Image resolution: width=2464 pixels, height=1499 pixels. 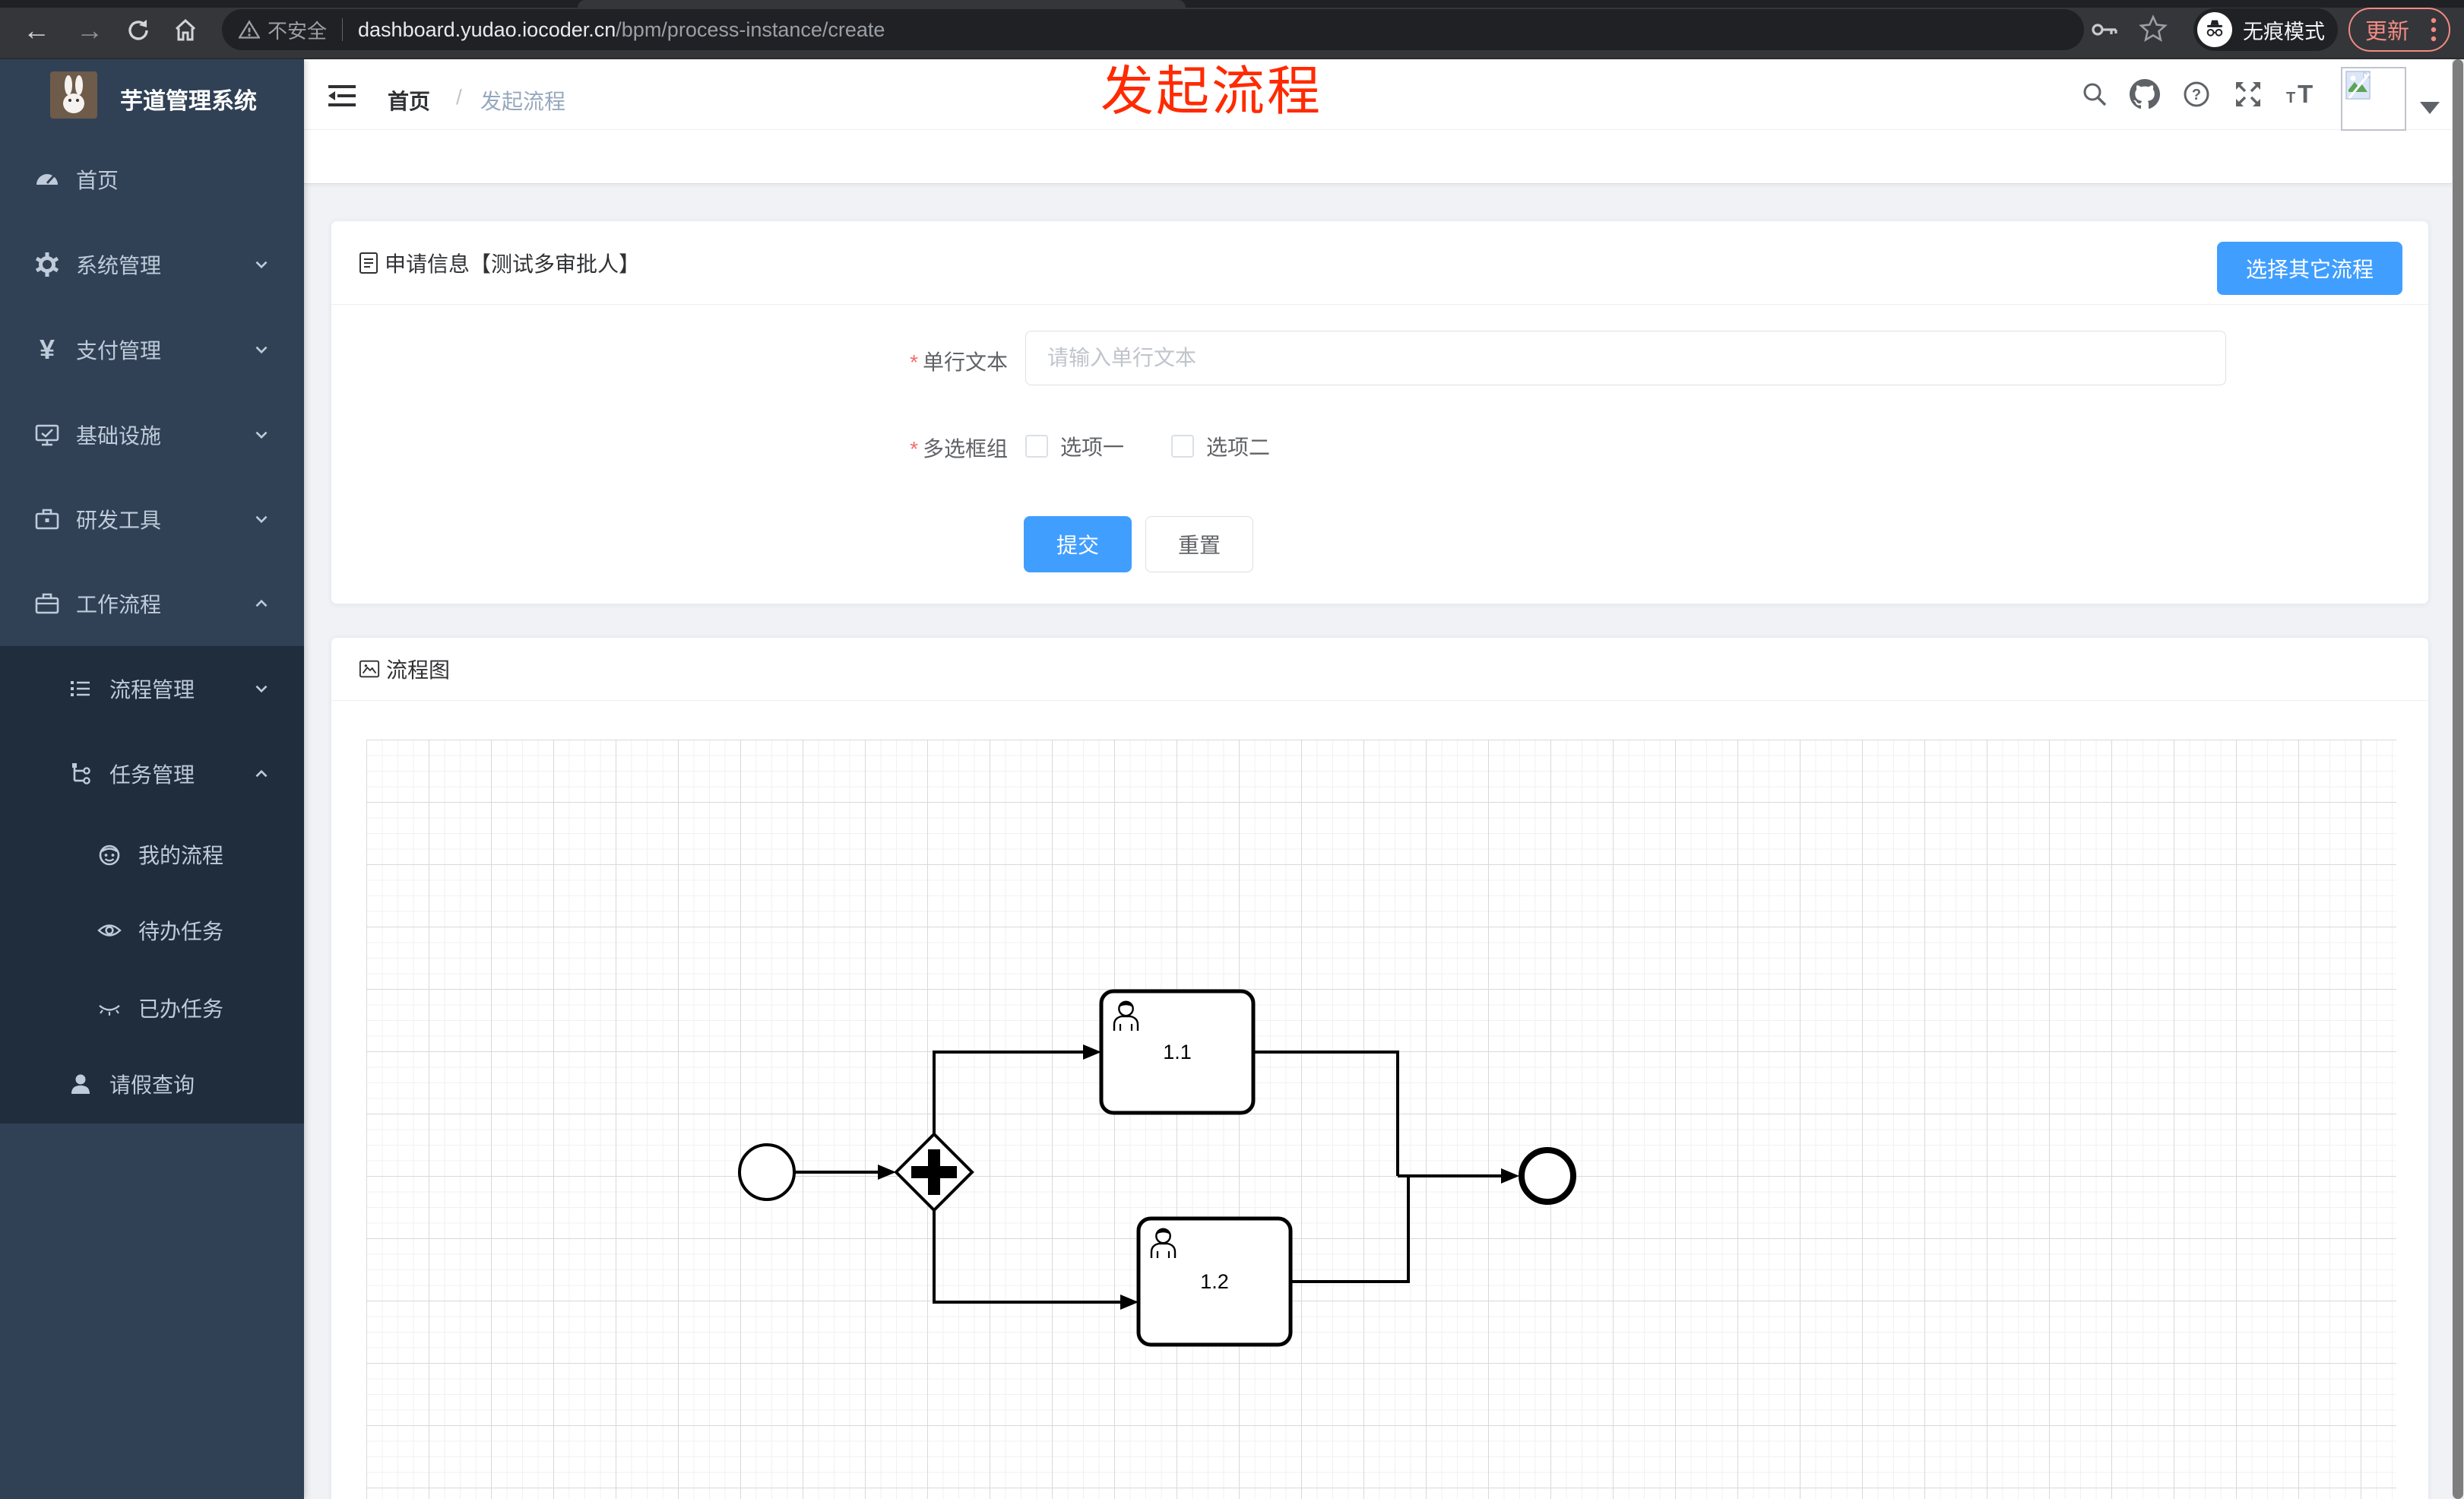 I want to click on app-logo-row: 芋道管理系统, so click(x=152, y=97).